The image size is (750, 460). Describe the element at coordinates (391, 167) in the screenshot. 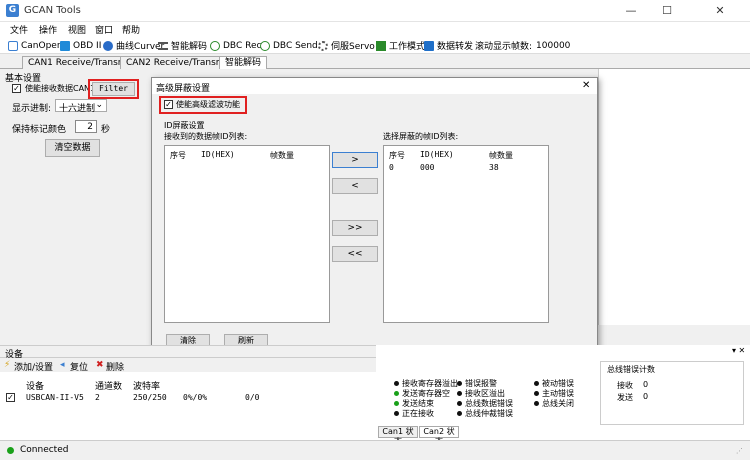

I see `row-index: 0` at that location.